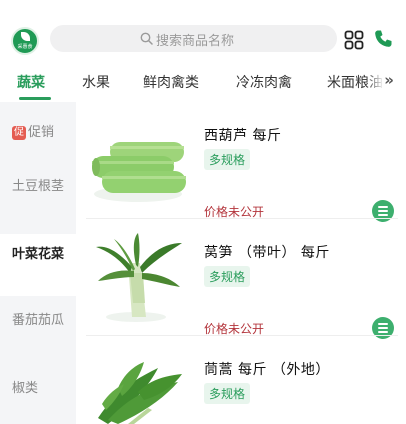 The width and height of the screenshot is (406, 424). What do you see at coordinates (31, 82) in the screenshot?
I see `tab-vegetables: 蔬菜` at bounding box center [31, 82].